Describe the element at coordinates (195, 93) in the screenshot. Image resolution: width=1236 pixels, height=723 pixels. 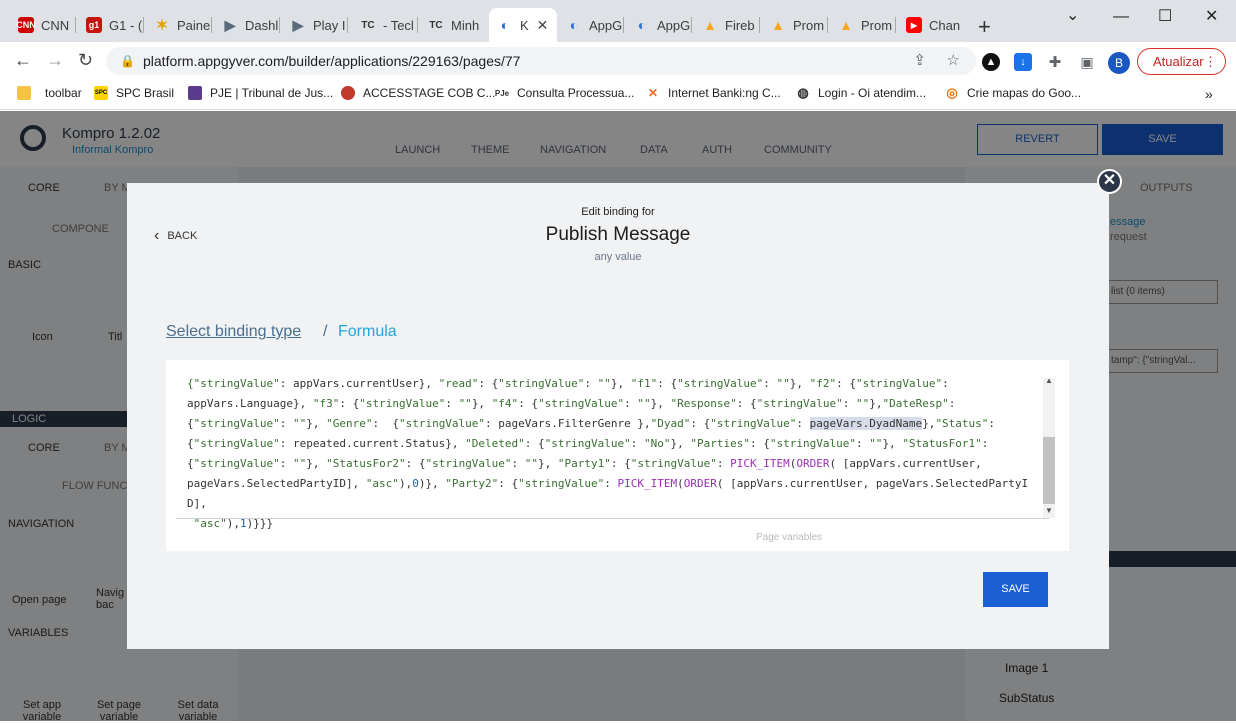
I see `pje-icon` at that location.